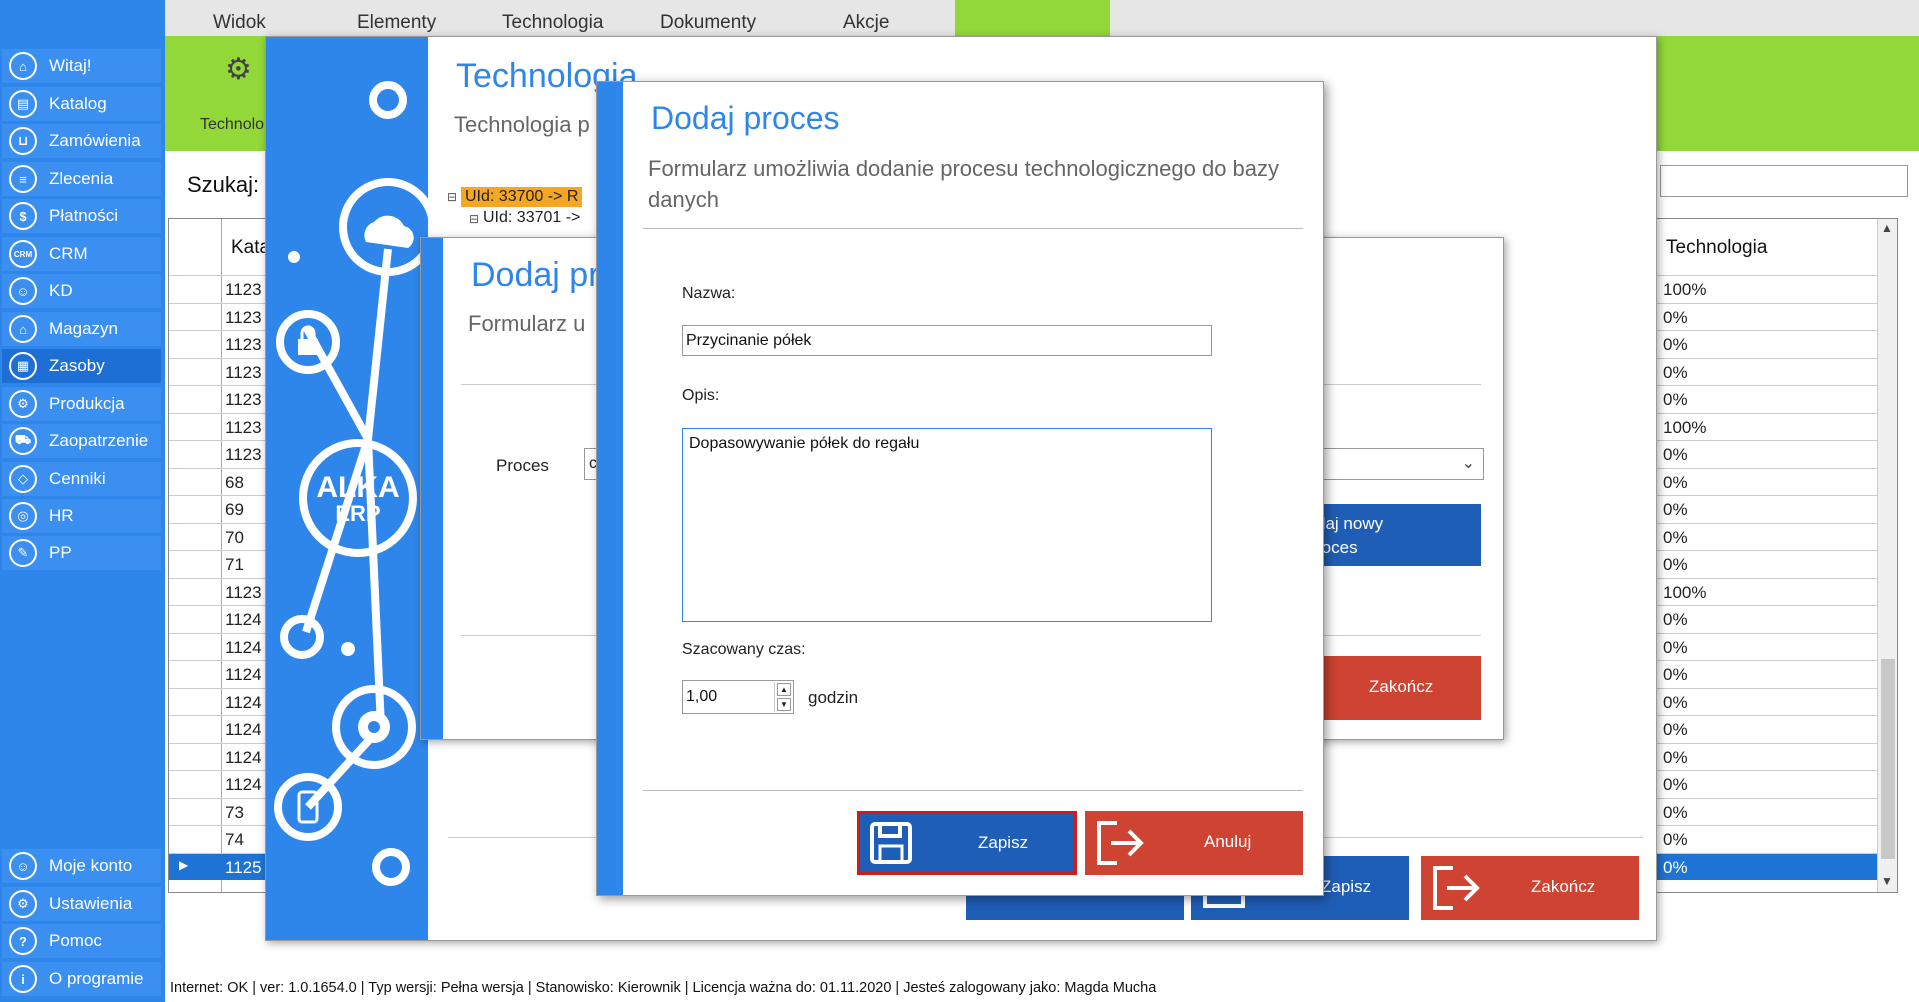  I want to click on floppy-disk-icon, so click(891, 843).